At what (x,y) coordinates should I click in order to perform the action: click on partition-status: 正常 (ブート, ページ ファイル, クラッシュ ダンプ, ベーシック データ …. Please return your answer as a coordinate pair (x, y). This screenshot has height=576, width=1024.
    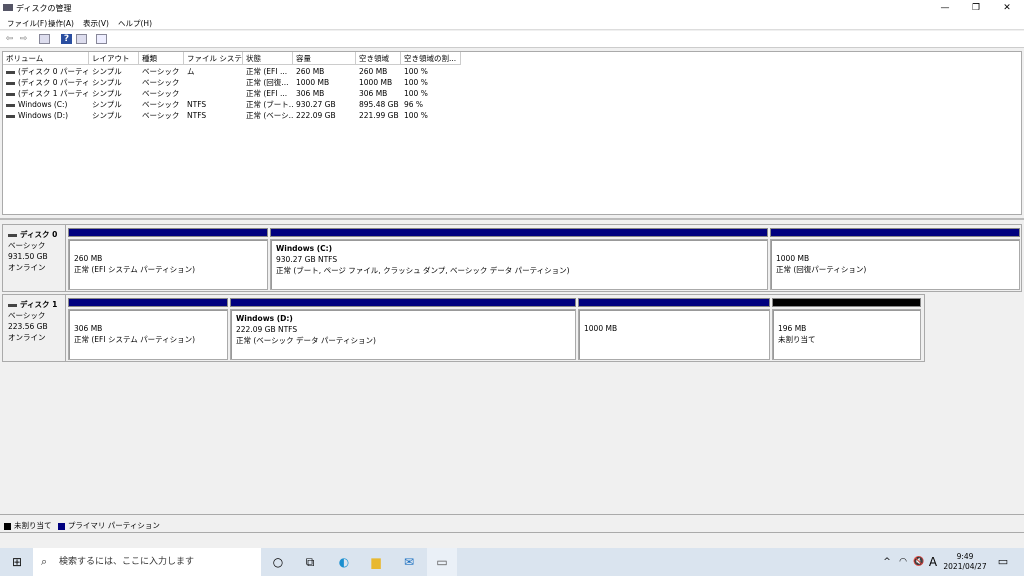
    Looking at the image, I should click on (423, 270).